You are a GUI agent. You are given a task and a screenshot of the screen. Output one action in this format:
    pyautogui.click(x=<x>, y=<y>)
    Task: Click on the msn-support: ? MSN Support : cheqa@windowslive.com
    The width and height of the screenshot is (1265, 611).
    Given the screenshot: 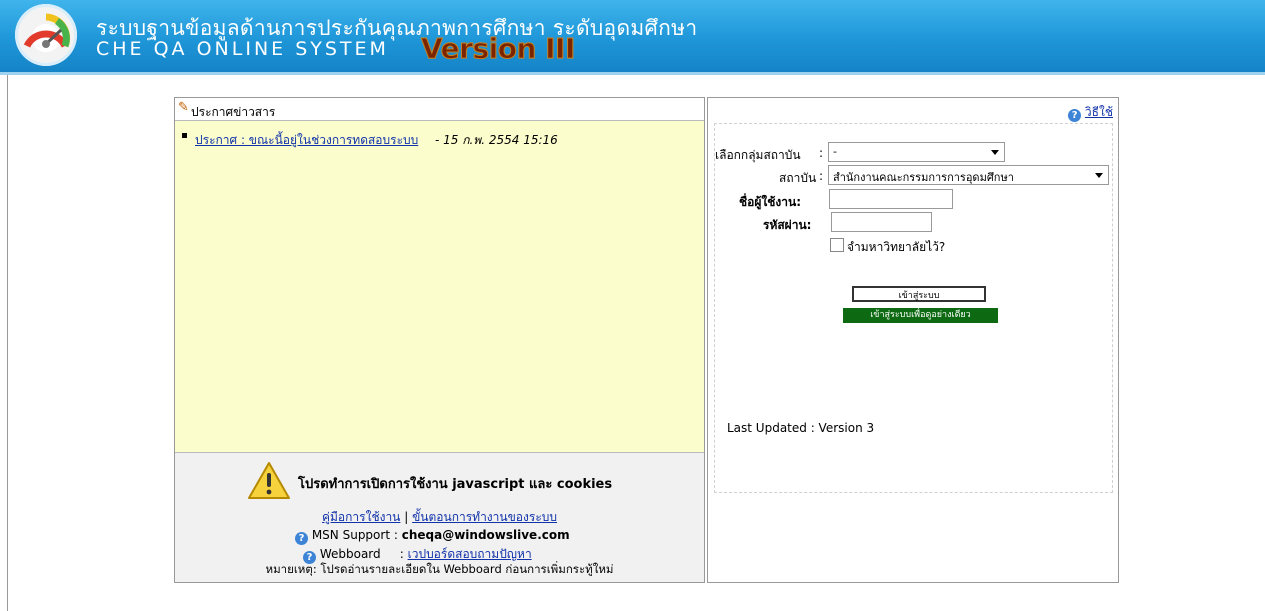 What is the action you would take?
    pyautogui.click(x=432, y=536)
    